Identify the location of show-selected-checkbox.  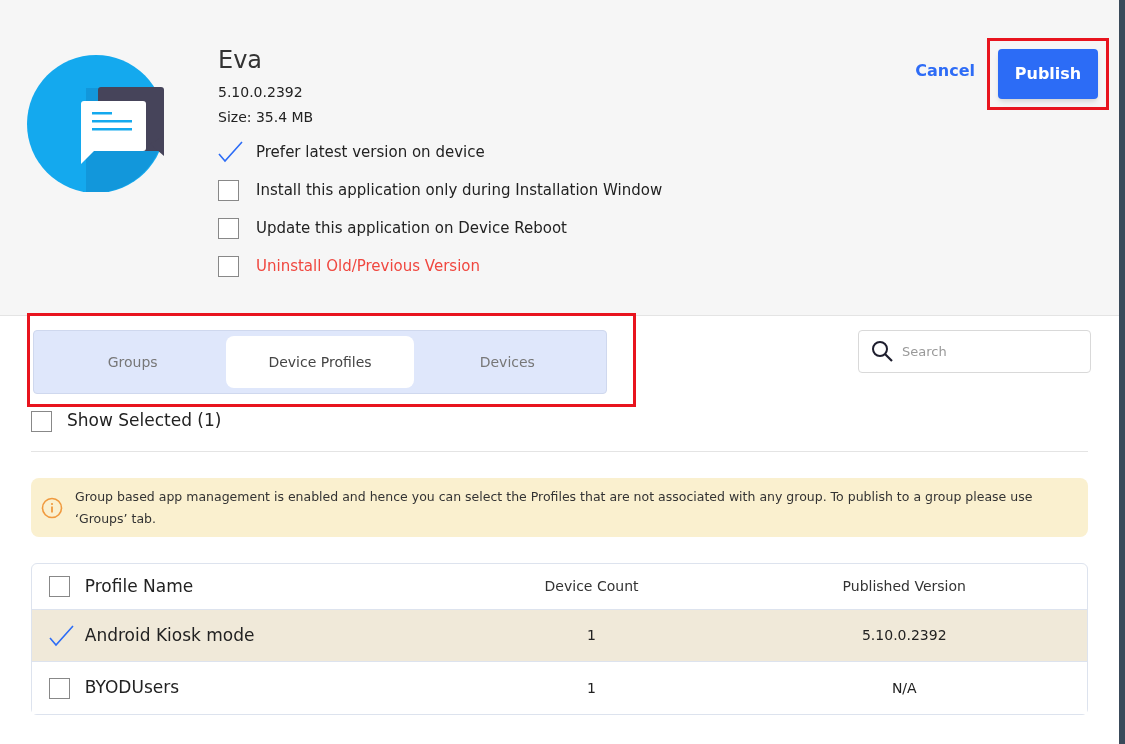
(41, 421).